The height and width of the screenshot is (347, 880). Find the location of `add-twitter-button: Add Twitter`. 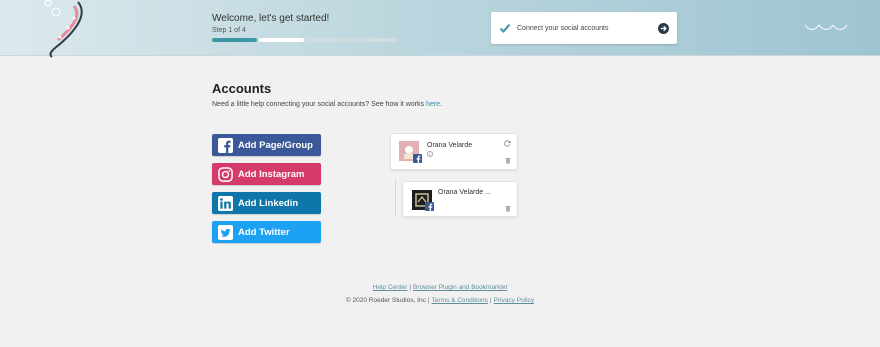

add-twitter-button: Add Twitter is located at coordinates (266, 232).